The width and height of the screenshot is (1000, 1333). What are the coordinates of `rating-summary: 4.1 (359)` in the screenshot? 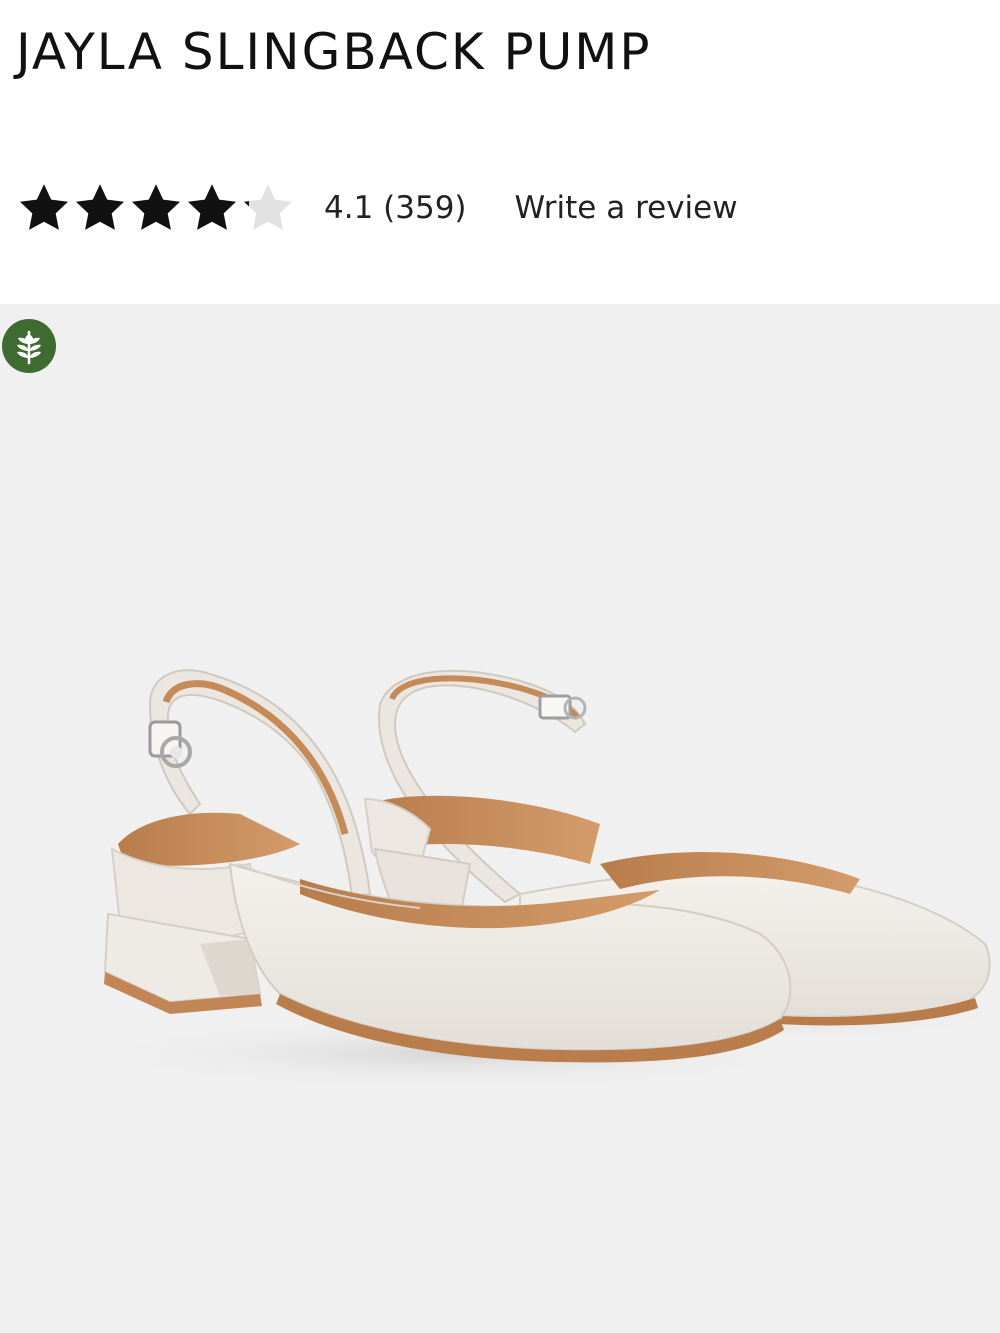 It's located at (395, 208).